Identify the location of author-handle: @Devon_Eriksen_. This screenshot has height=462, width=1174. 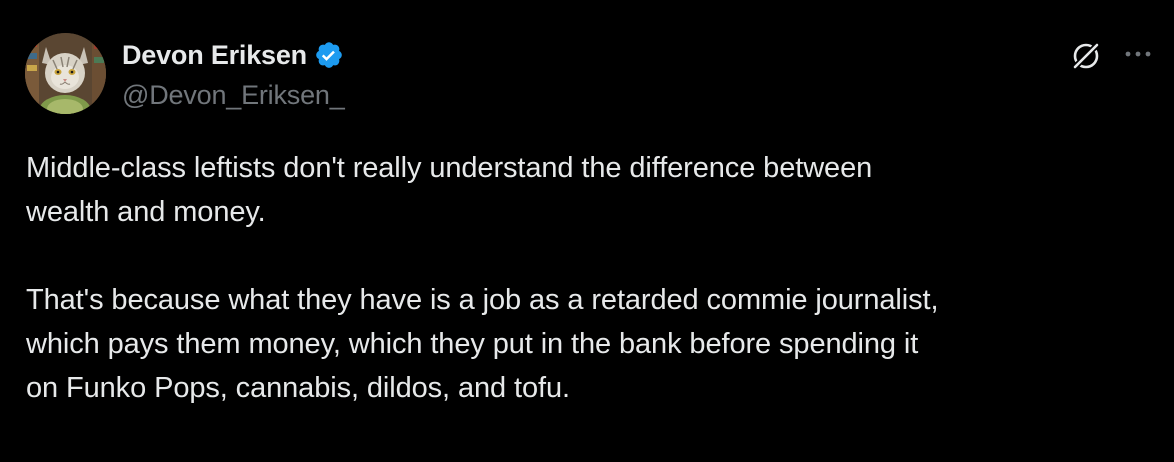
(233, 95).